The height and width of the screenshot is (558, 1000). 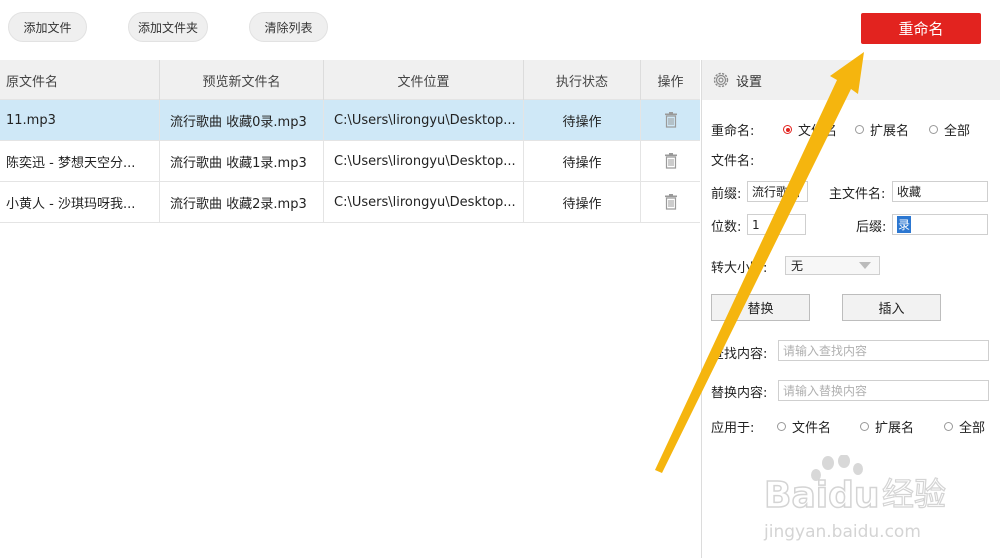 I want to click on chevron-down-icon, so click(x=865, y=265).